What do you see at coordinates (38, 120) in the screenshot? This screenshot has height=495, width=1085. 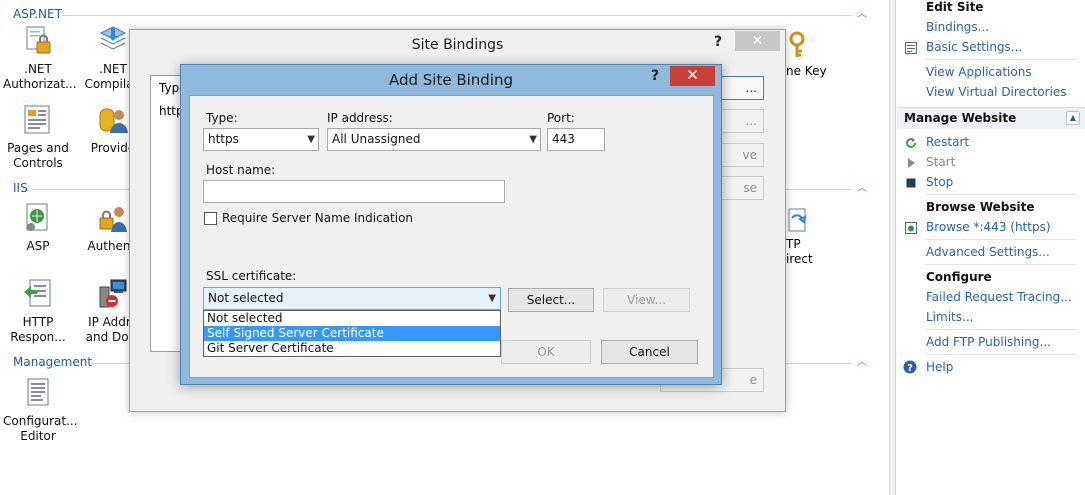 I see `pages-icon` at bounding box center [38, 120].